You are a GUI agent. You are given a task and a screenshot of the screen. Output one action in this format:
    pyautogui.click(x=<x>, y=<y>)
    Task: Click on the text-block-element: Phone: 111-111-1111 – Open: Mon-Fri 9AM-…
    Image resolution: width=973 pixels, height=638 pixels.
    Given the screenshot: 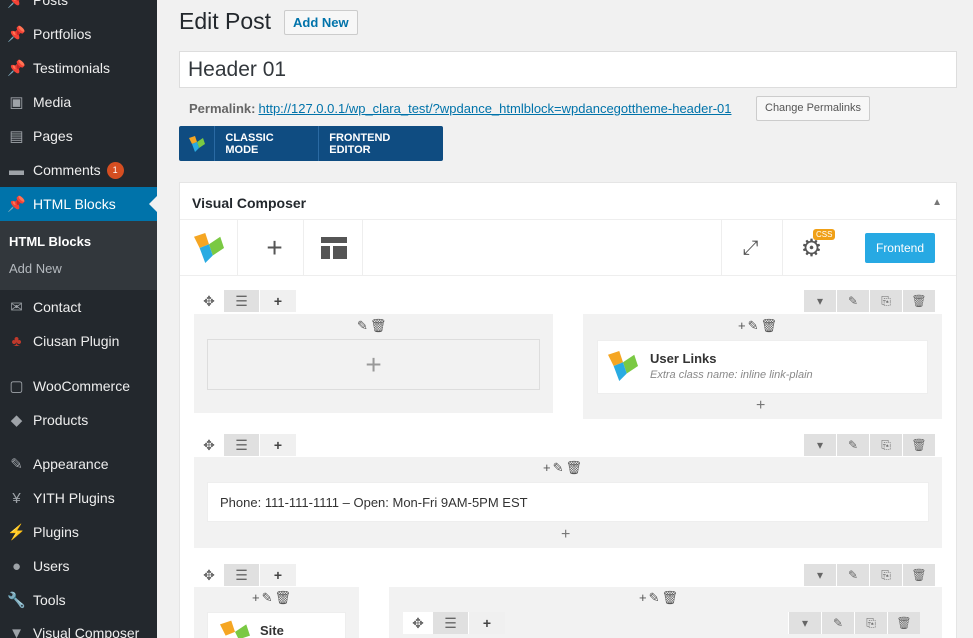 What is the action you would take?
    pyautogui.click(x=568, y=502)
    